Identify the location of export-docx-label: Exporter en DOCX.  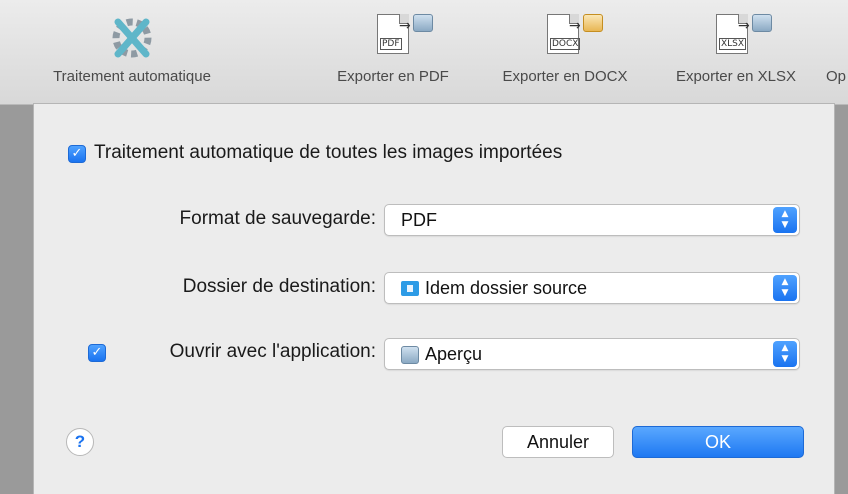
(565, 76).